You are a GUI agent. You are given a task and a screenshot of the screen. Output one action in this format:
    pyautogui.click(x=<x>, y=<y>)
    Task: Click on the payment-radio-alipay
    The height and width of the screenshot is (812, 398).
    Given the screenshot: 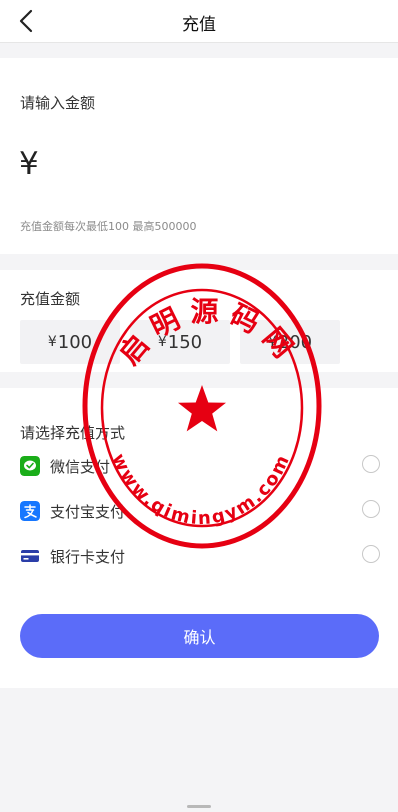 What is the action you would take?
    pyautogui.click(x=371, y=509)
    